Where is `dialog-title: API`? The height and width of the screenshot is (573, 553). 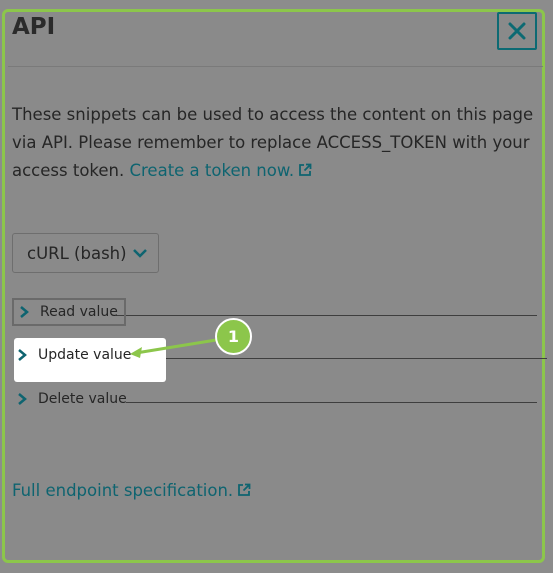
dialog-title: API is located at coordinates (34, 27).